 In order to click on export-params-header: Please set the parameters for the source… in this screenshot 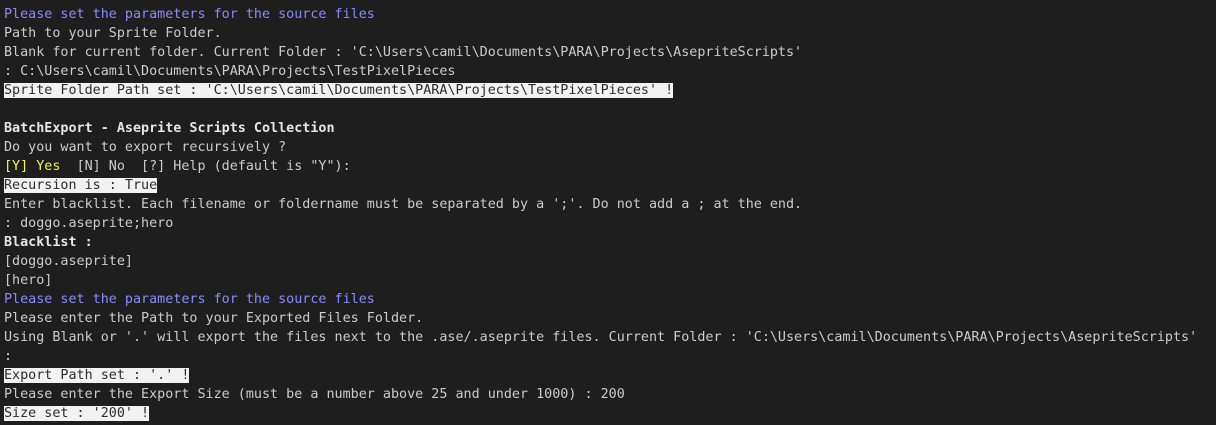, I will do `click(189, 299)`.